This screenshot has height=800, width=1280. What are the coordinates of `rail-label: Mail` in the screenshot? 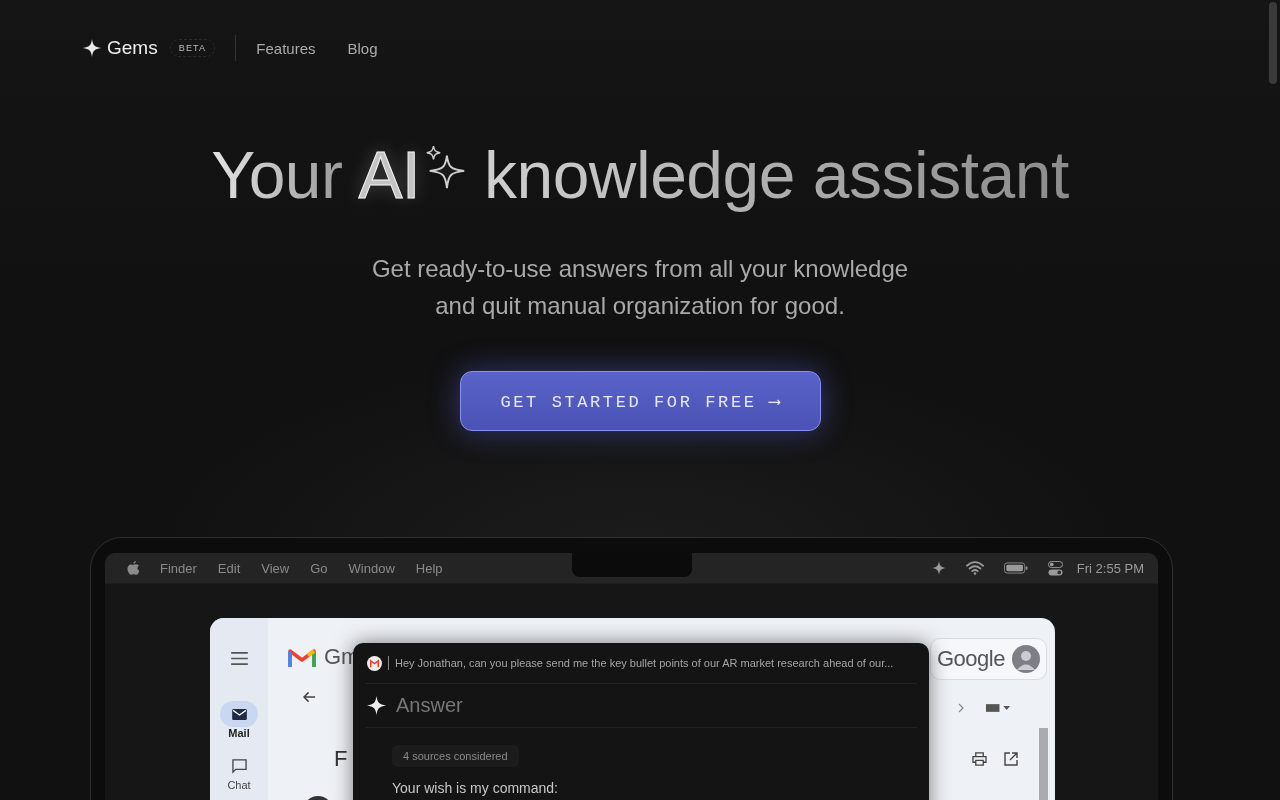 It's located at (239, 733).